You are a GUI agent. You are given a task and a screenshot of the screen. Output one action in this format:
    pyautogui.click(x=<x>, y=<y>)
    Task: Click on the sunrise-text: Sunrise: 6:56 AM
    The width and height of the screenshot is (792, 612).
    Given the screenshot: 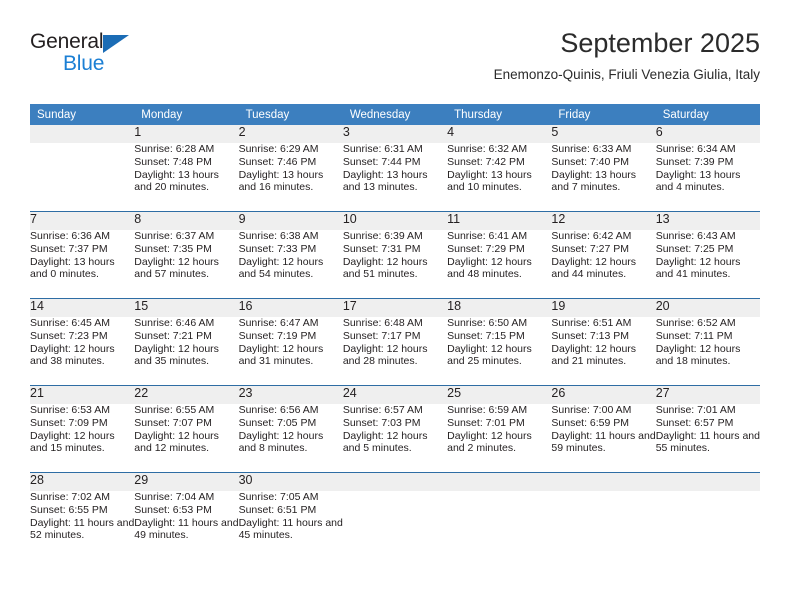 What is the action you would take?
    pyautogui.click(x=278, y=410)
    